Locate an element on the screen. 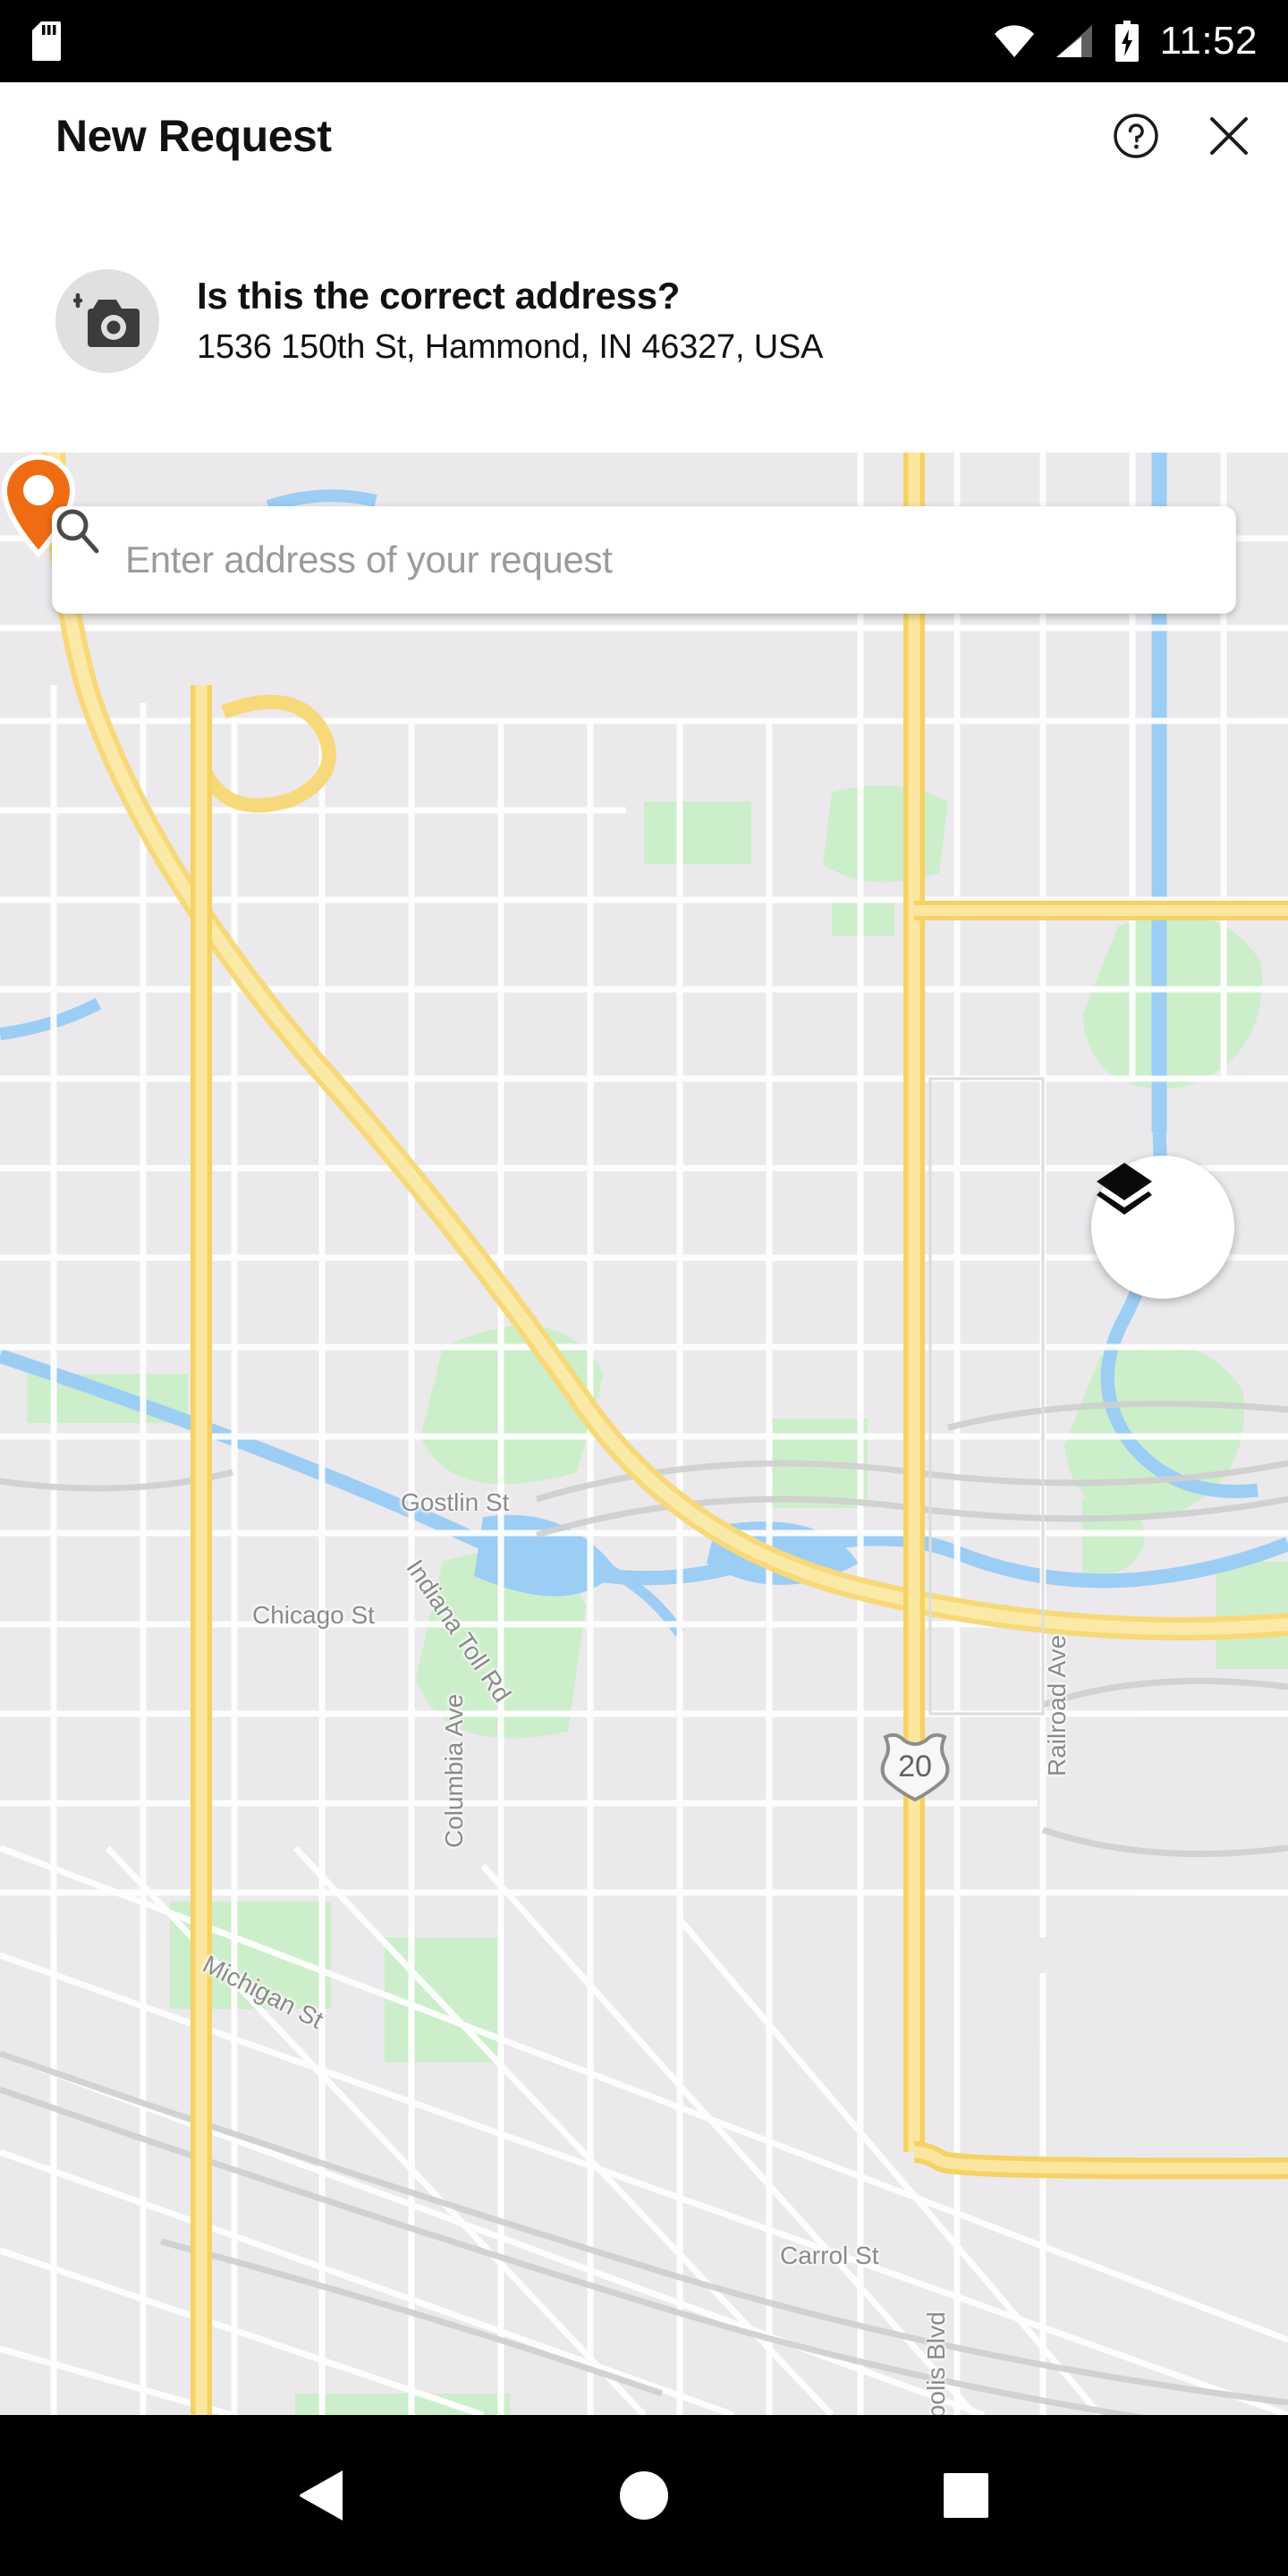 The height and width of the screenshot is (2576, 1288). nav-recents-button is located at coordinates (966, 2495).